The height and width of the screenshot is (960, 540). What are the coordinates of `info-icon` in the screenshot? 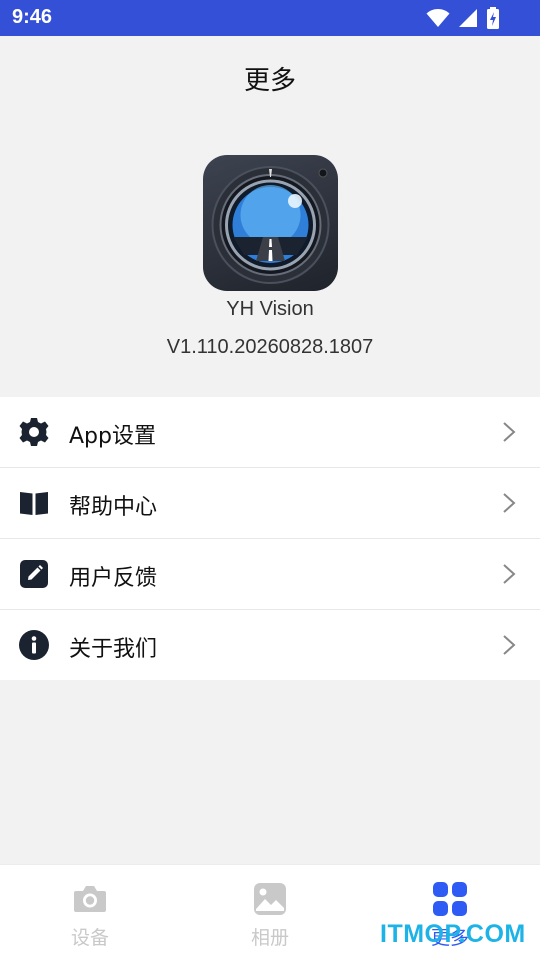 It's located at (34, 645).